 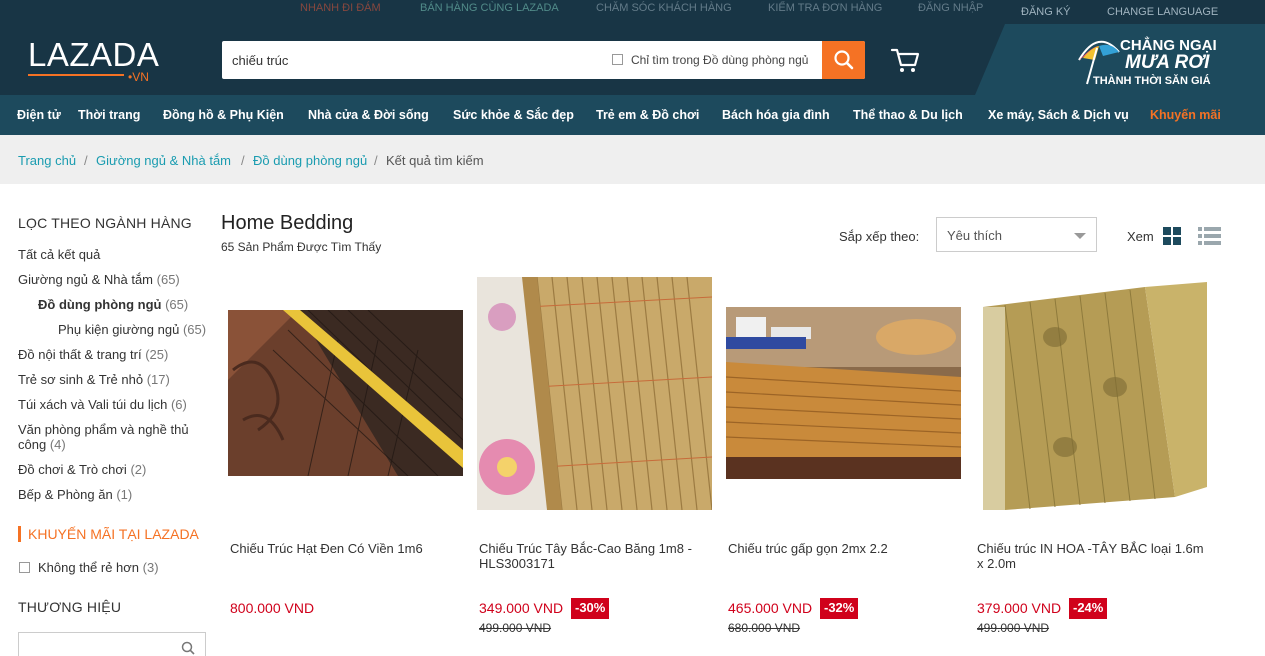 I want to click on filter-bed-accessories: Phụ kiện giường ngủ (65), so click(x=132, y=329).